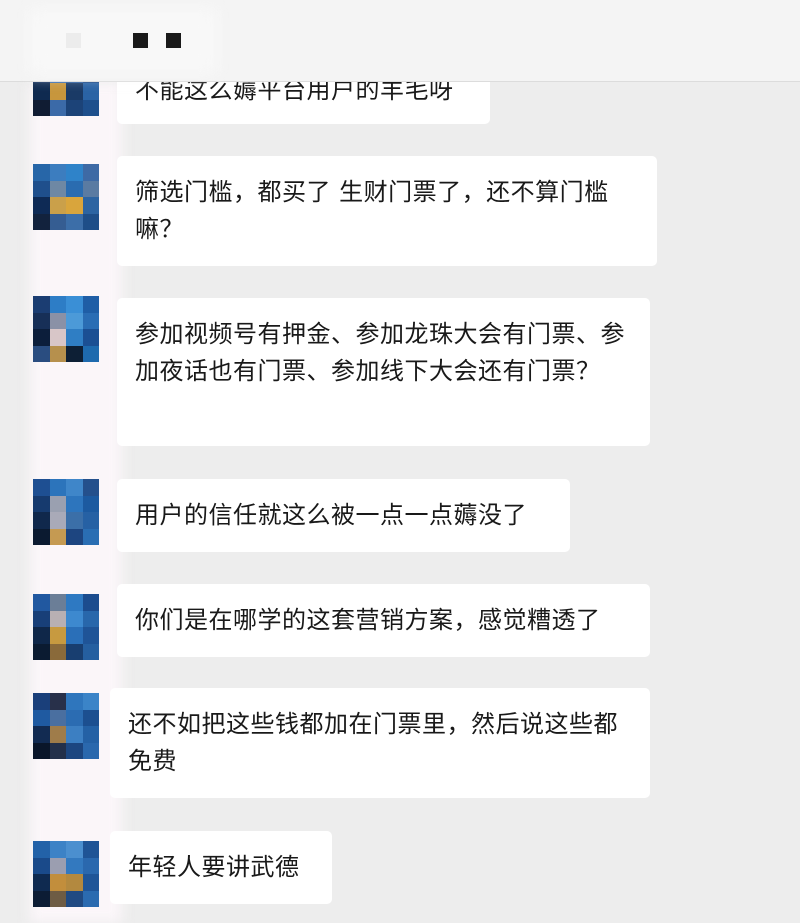 This screenshot has width=800, height=923. Describe the element at coordinates (331, 515) in the screenshot. I see `message-text: 用户的信任就这么被一点一点薅没了` at that location.